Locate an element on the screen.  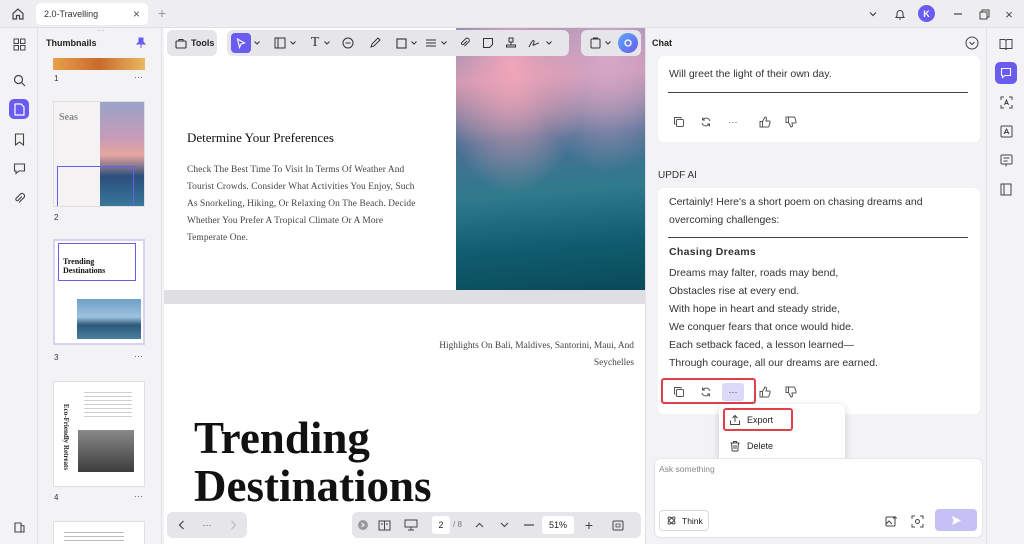
delete-menu-item: Delete is located at coordinates (780, 445).